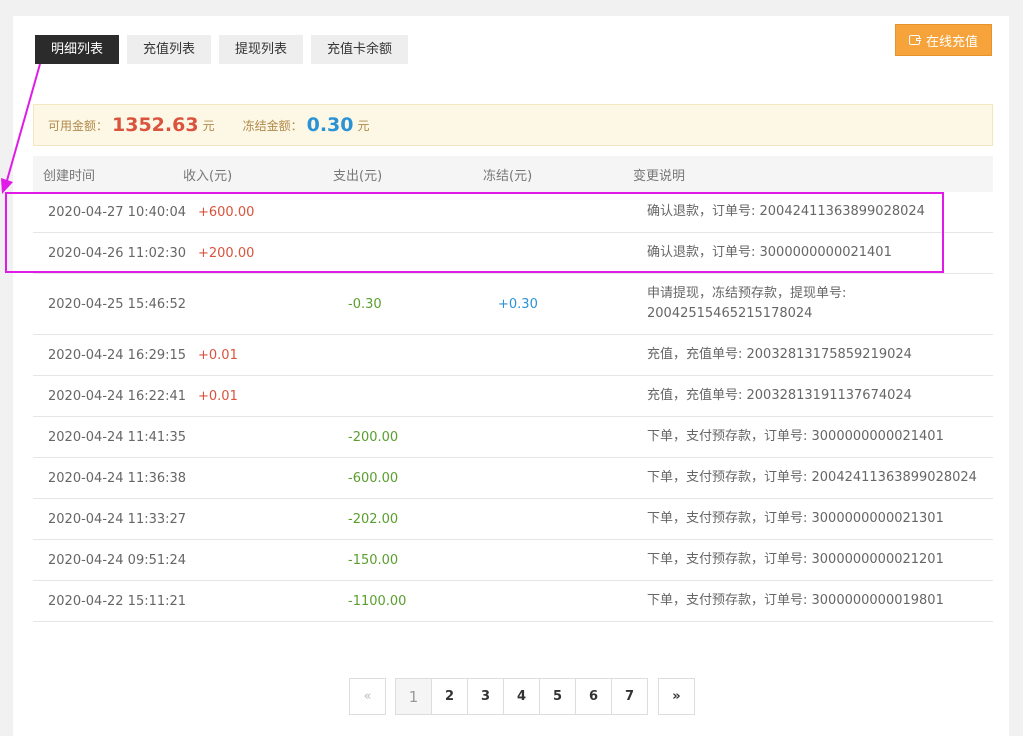  I want to click on description-line: 确认退款，订单号: 3000000000021401, so click(769, 252).